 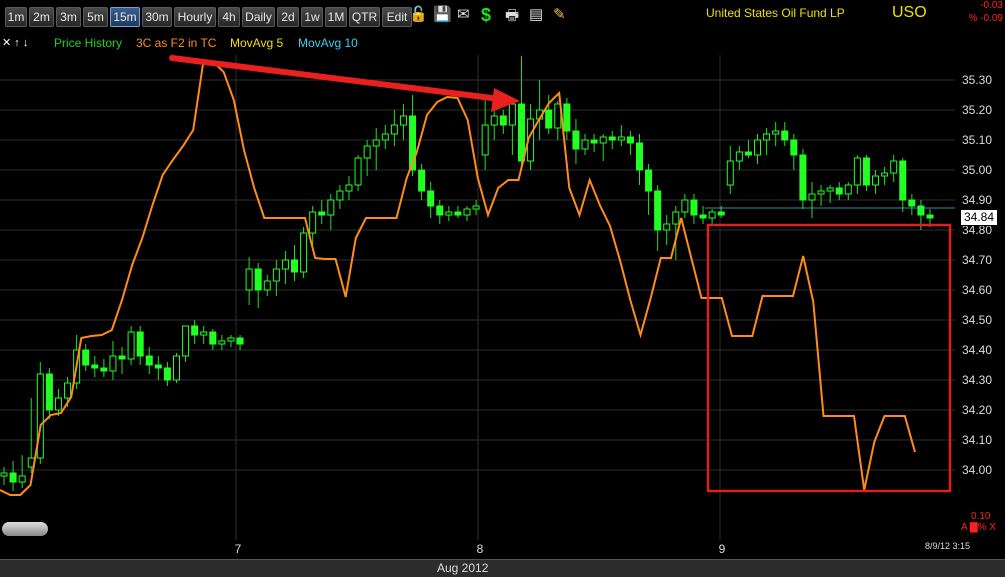 I want to click on price-tick-label: 34.00, so click(x=977, y=470).